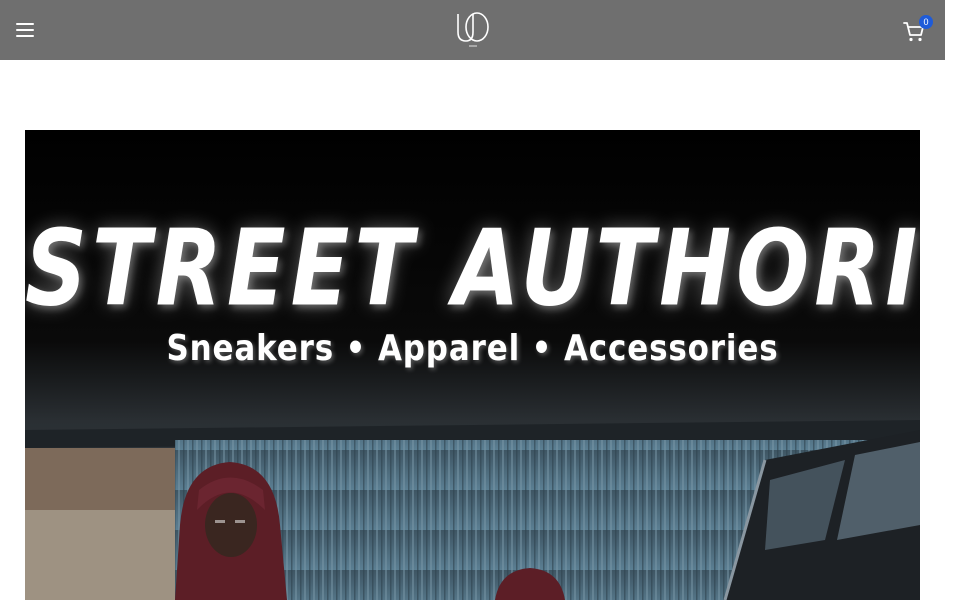 Image resolution: width=960 pixels, height=600 pixels. What do you see at coordinates (25, 24) in the screenshot?
I see `hamburger-menu-icon` at bounding box center [25, 24].